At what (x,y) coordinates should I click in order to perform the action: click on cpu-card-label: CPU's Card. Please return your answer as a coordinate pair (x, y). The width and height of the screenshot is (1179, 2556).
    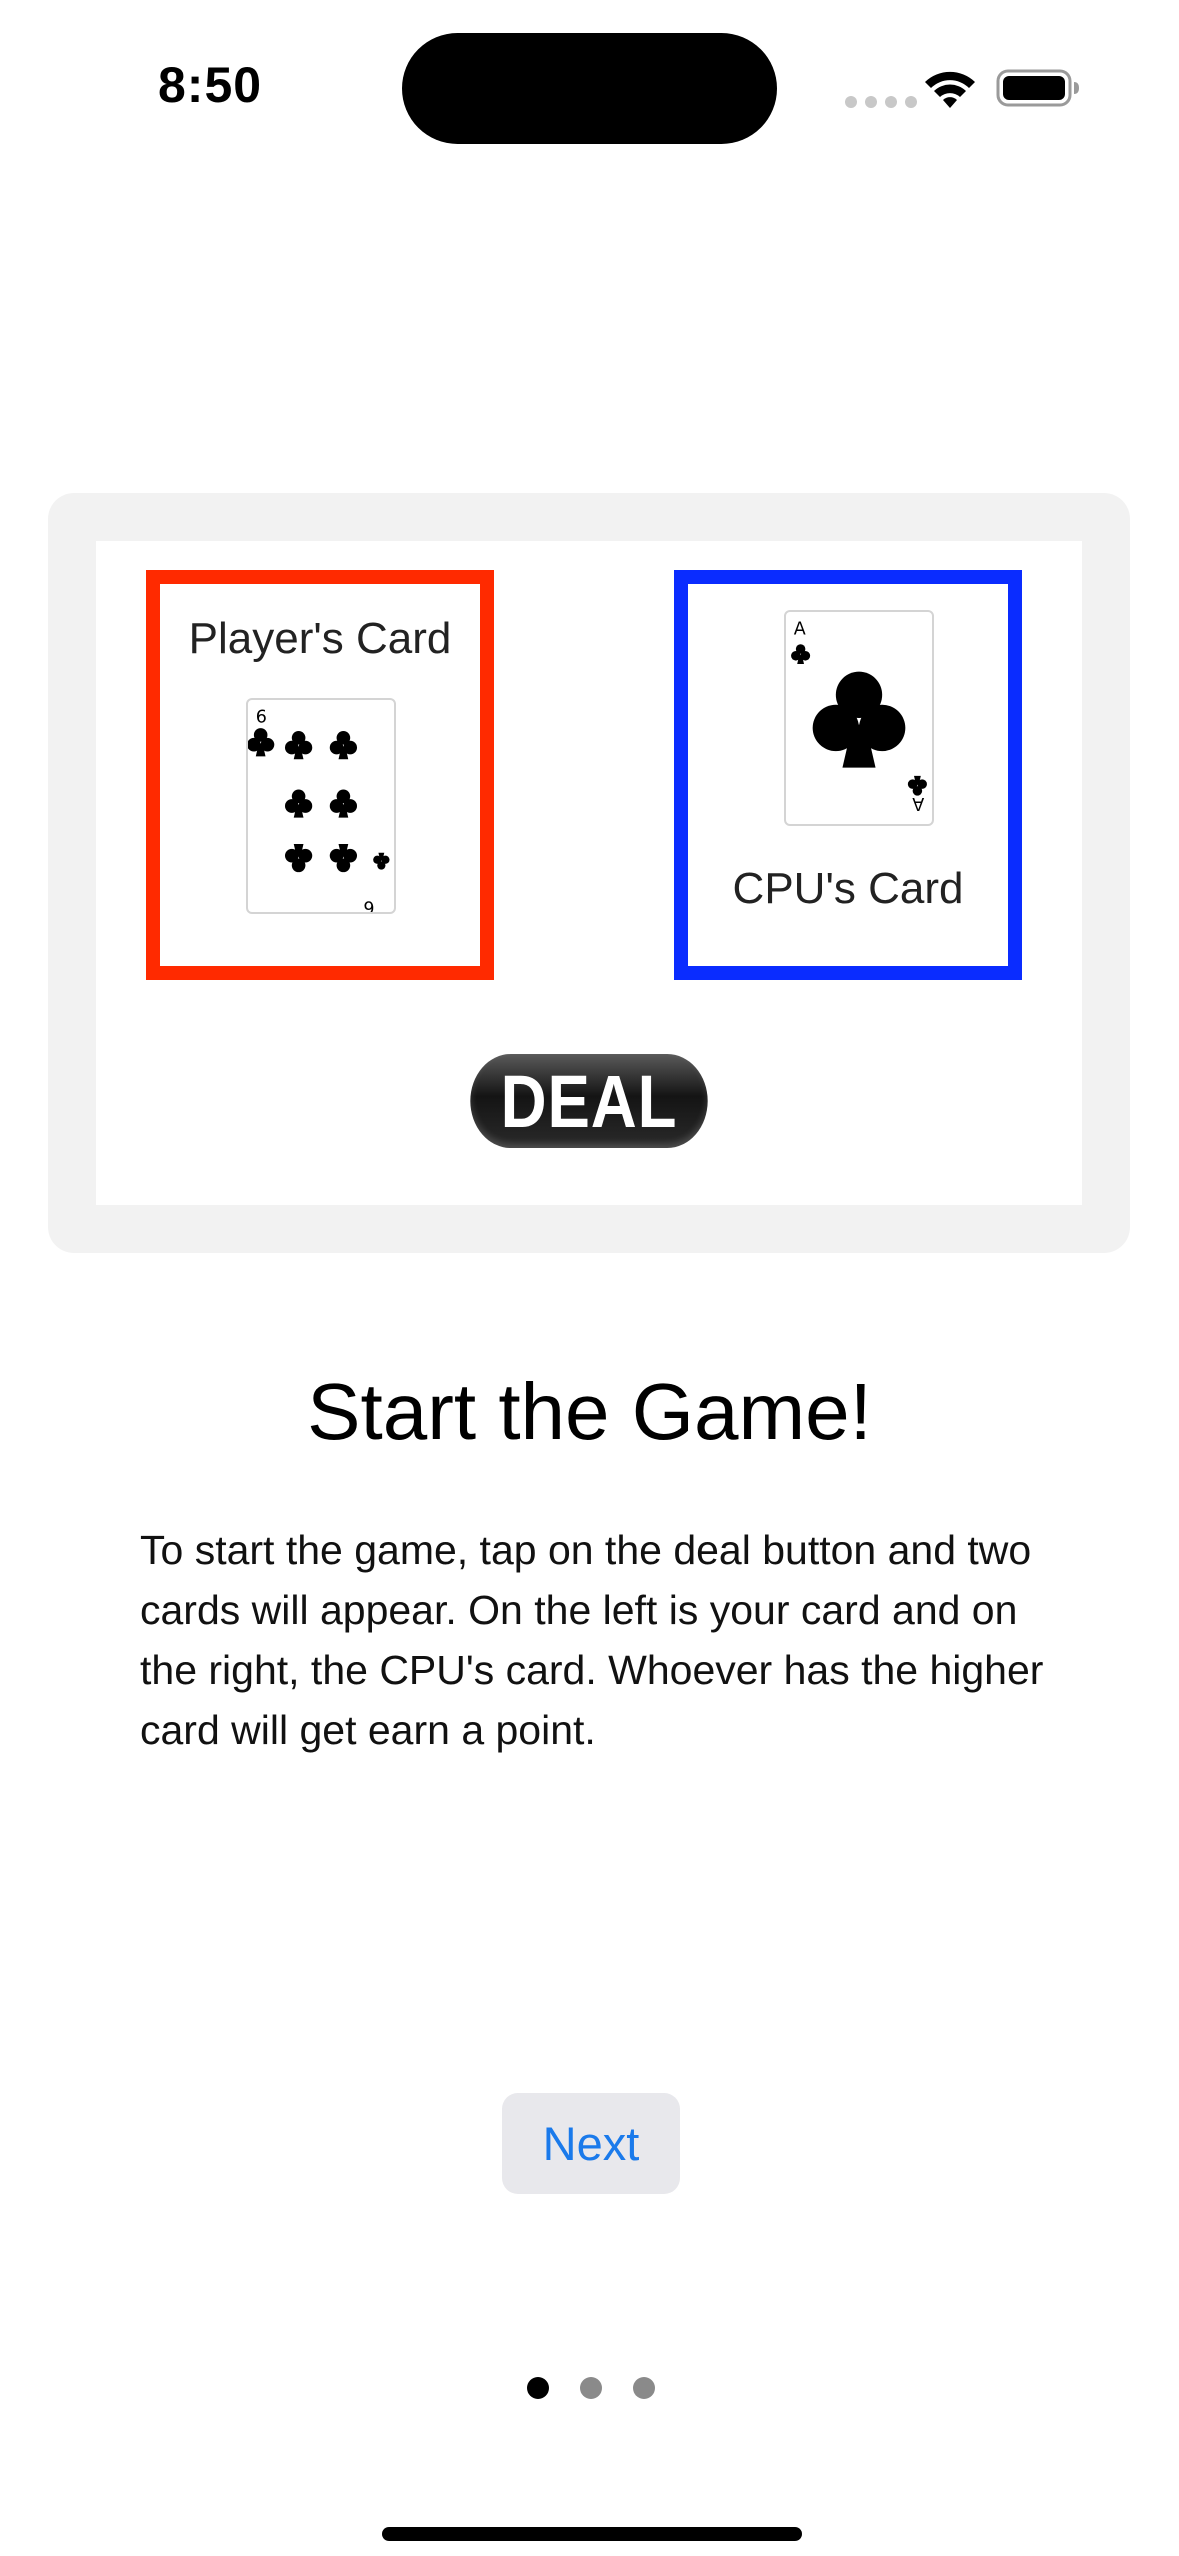
    Looking at the image, I should click on (848, 888).